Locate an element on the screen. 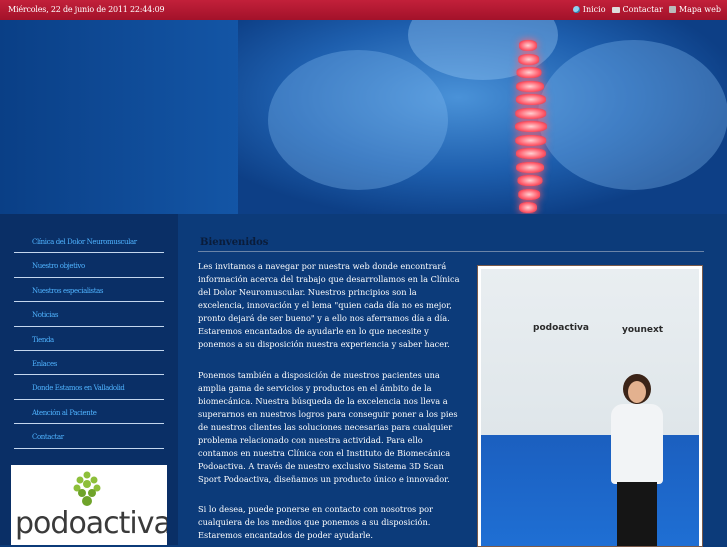 The height and width of the screenshot is (547, 727). title-divider is located at coordinates (451, 251).